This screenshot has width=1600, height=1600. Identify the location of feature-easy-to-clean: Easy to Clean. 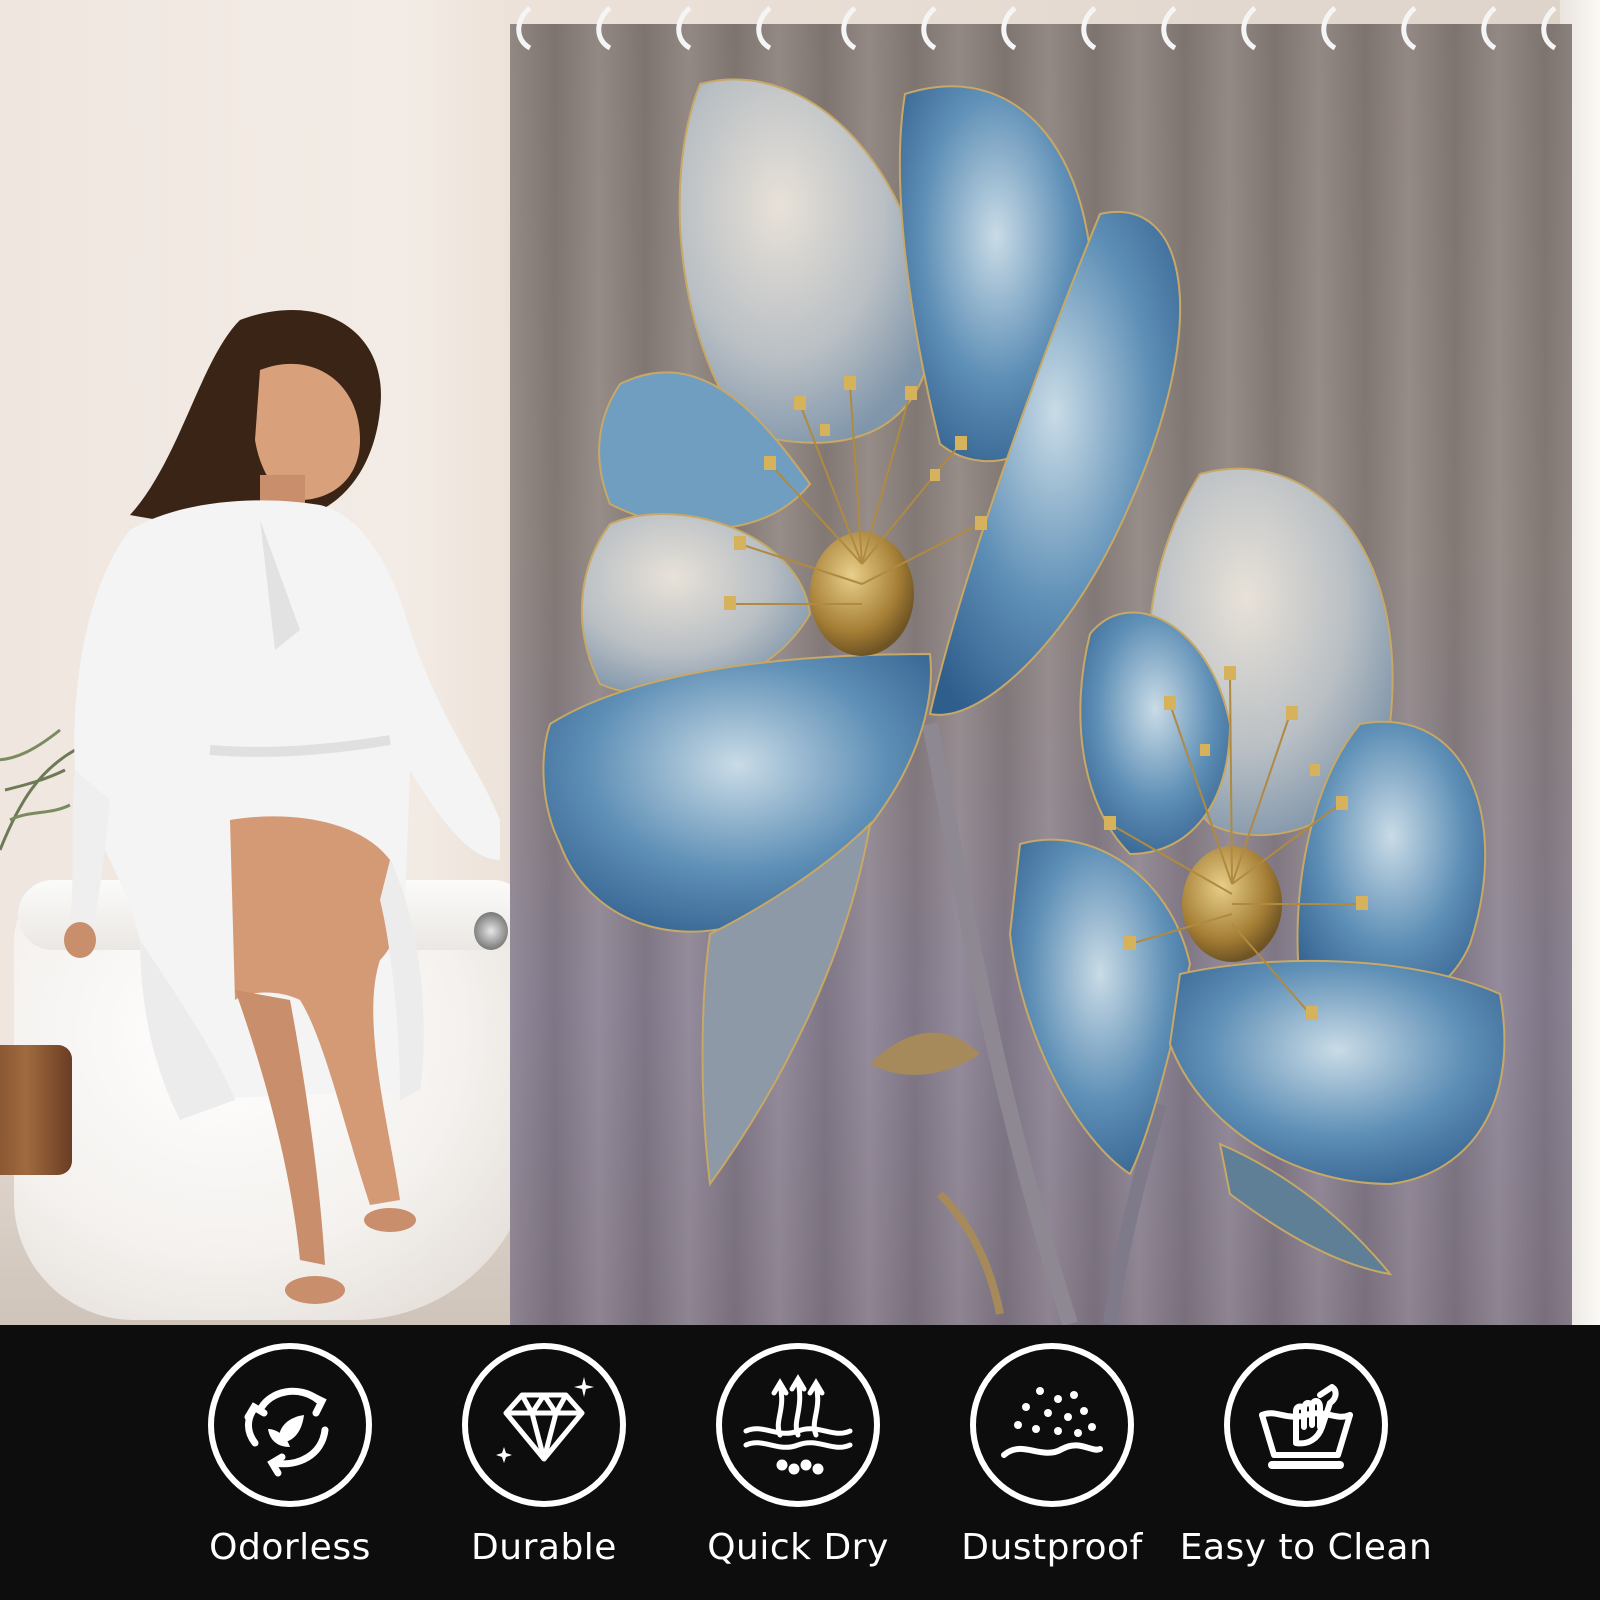
(1306, 1465).